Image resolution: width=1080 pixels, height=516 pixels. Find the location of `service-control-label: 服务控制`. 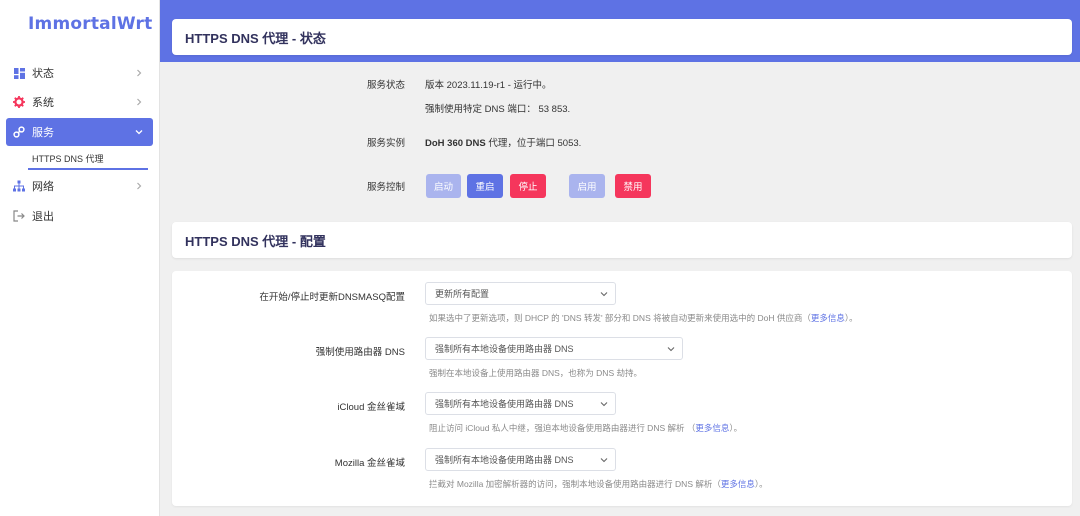

service-control-label: 服务控制 is located at coordinates (385, 187).